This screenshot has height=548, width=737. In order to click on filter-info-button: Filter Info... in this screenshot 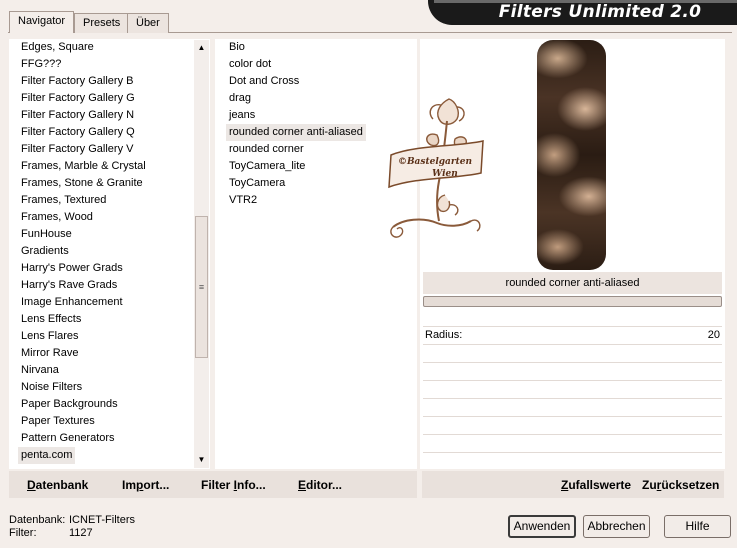, I will do `click(233, 485)`.